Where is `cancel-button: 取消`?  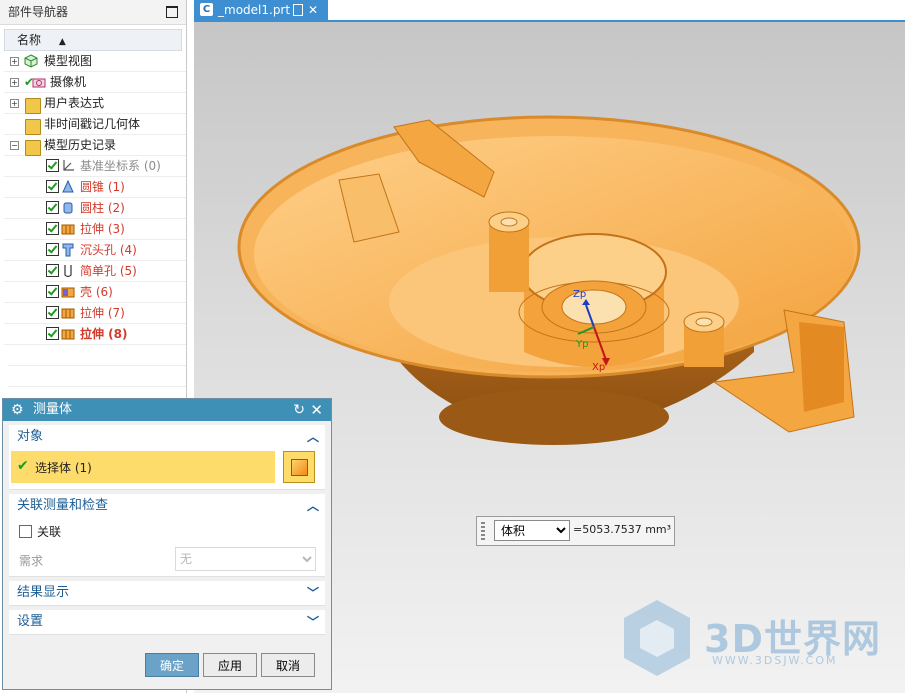 cancel-button: 取消 is located at coordinates (288, 665).